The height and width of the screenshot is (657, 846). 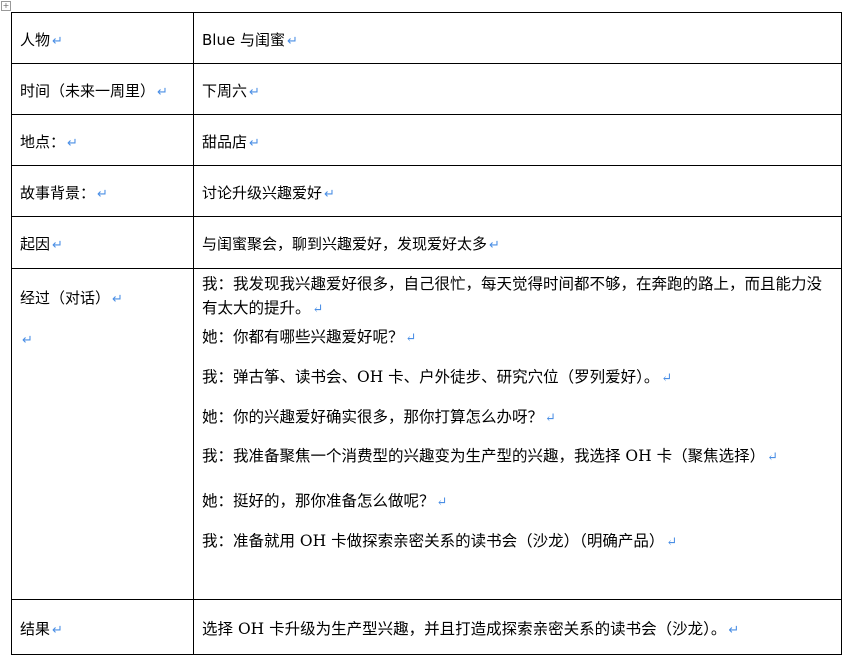 What do you see at coordinates (318, 501) in the screenshot?
I see `dialogue-text: 她：挺好的，那你准备怎么做呢？` at bounding box center [318, 501].